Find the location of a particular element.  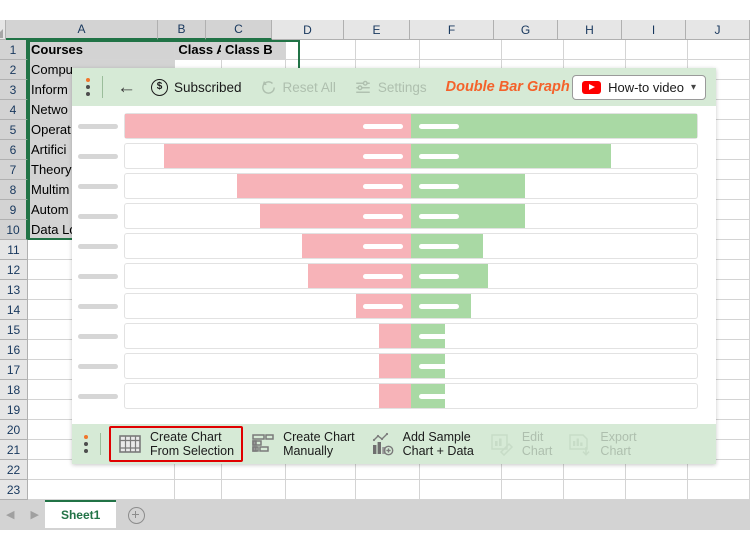

row-header-23: 23 is located at coordinates (14, 490).